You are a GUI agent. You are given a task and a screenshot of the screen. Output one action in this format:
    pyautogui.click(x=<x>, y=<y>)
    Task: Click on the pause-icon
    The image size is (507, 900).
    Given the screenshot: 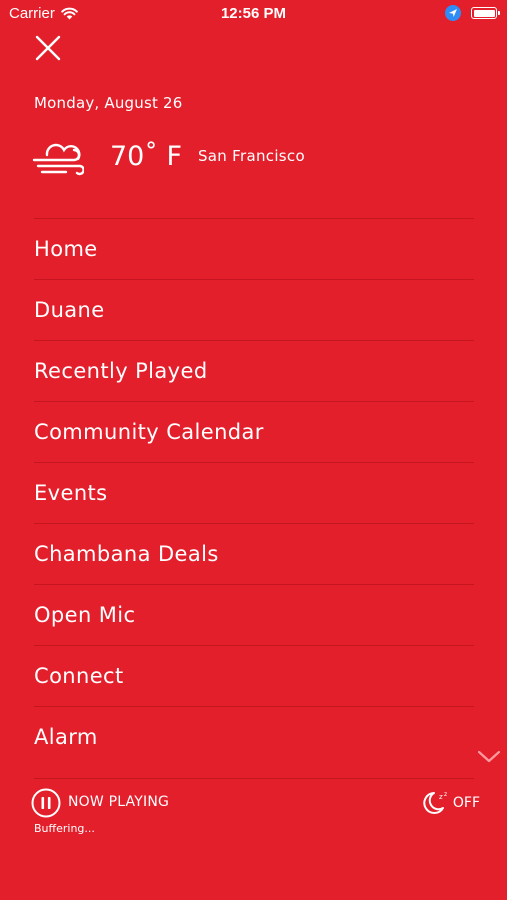 What is the action you would take?
    pyautogui.click(x=46, y=803)
    